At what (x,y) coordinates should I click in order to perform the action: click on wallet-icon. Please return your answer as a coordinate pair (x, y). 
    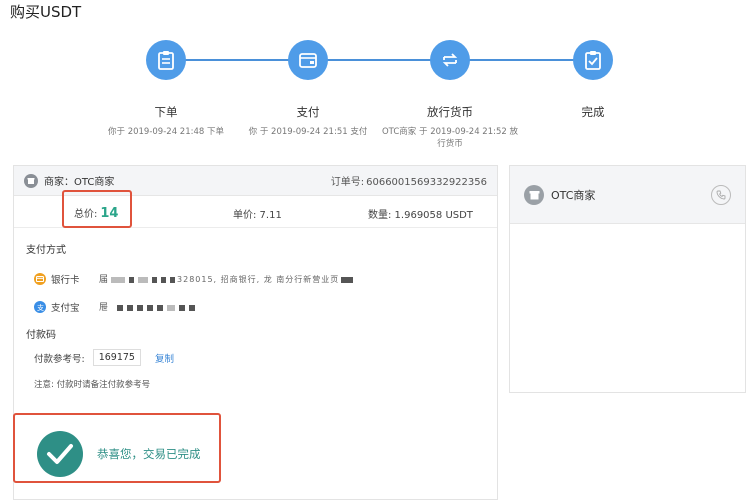
    Looking at the image, I should click on (308, 60).